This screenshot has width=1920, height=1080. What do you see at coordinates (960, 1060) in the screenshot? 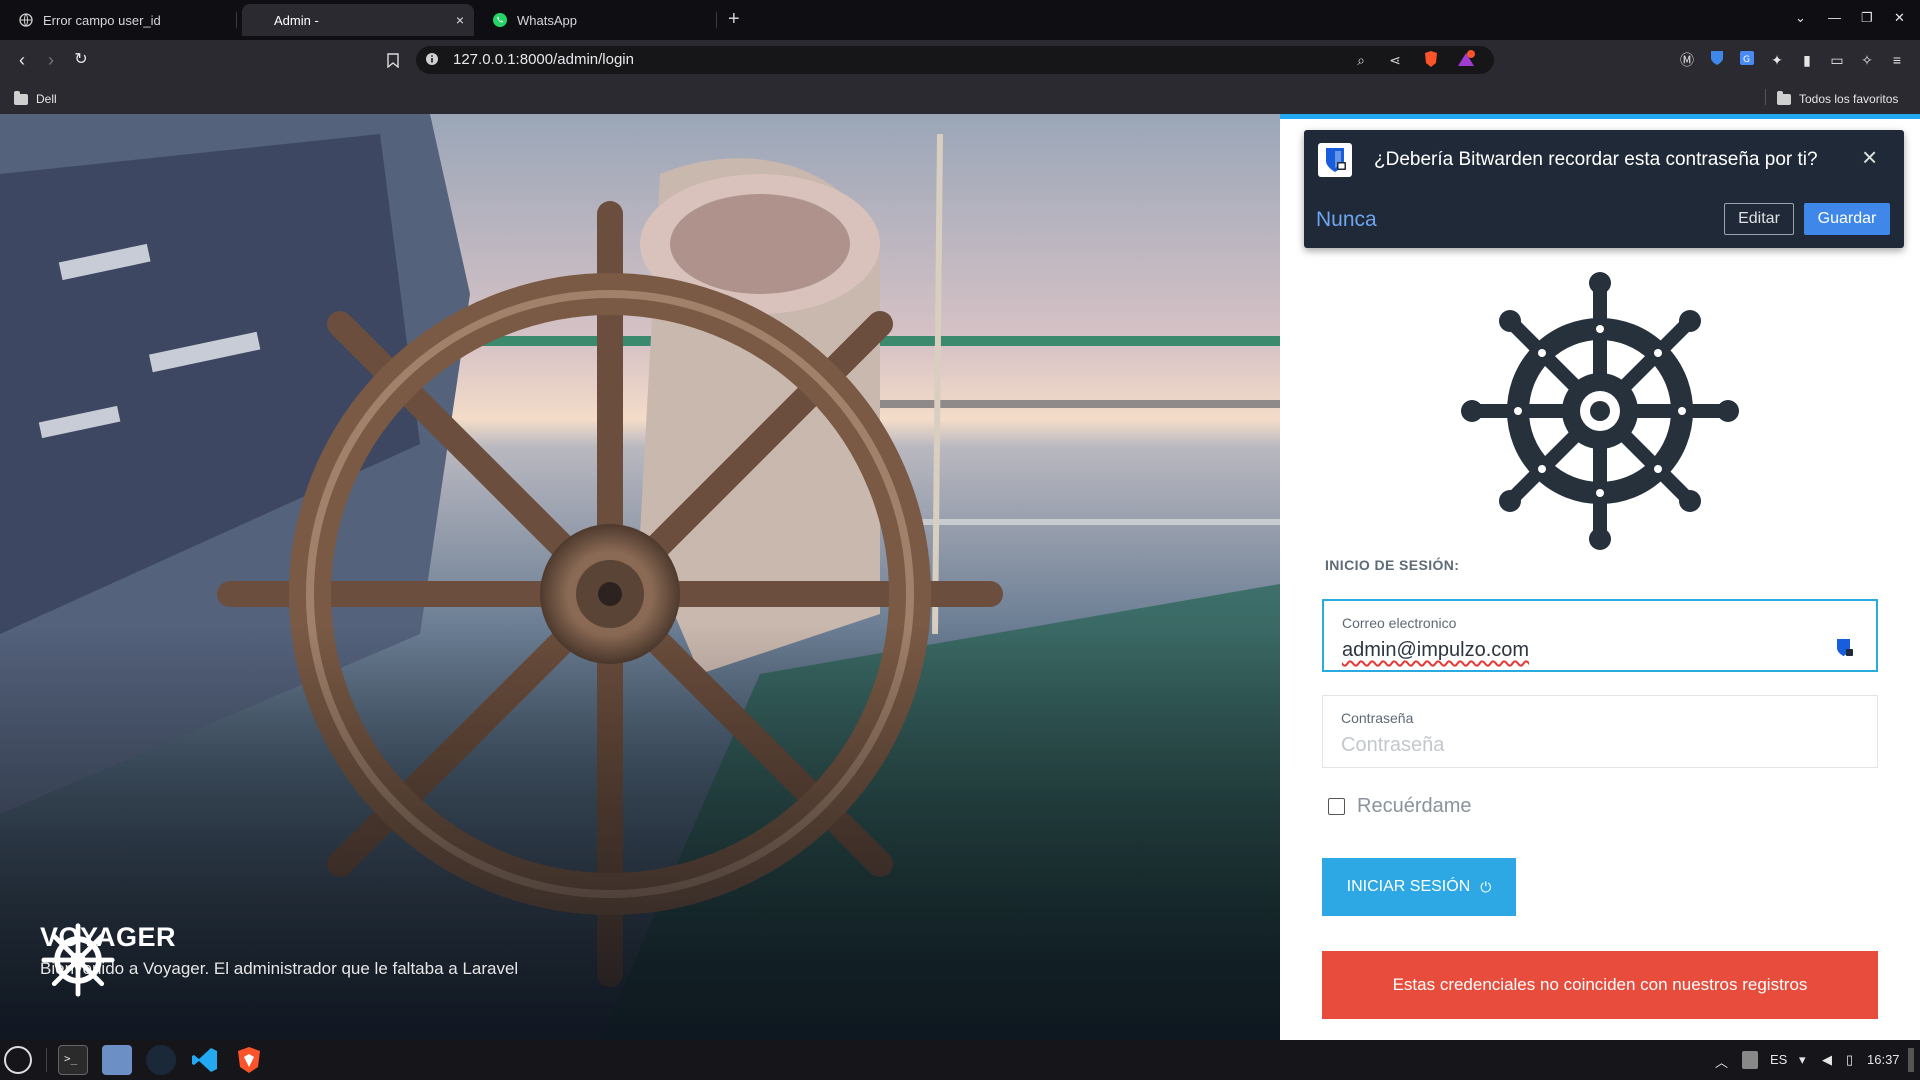
I see `taskbar: >_ ︿ ES ▾ ◀ ▯ 16:37` at bounding box center [960, 1060].